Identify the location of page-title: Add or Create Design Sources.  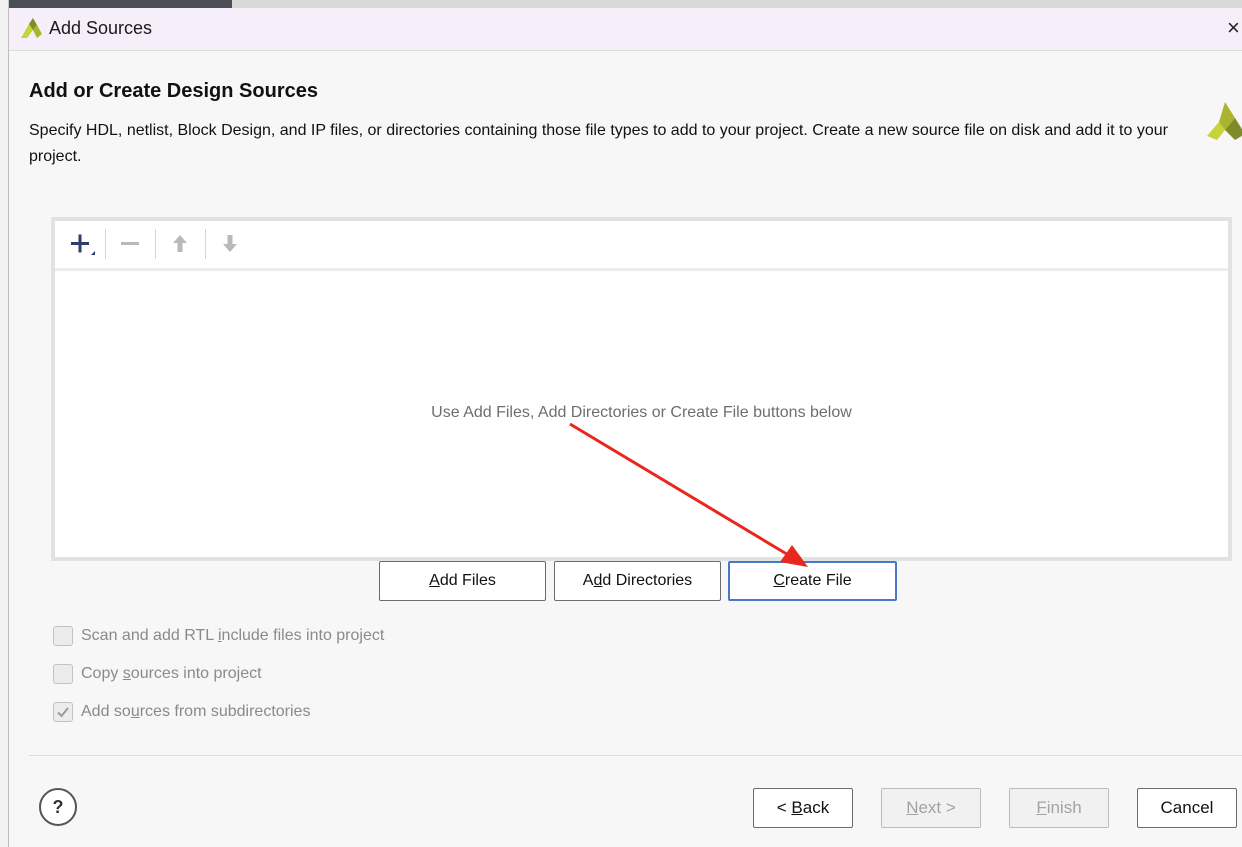
(173, 91).